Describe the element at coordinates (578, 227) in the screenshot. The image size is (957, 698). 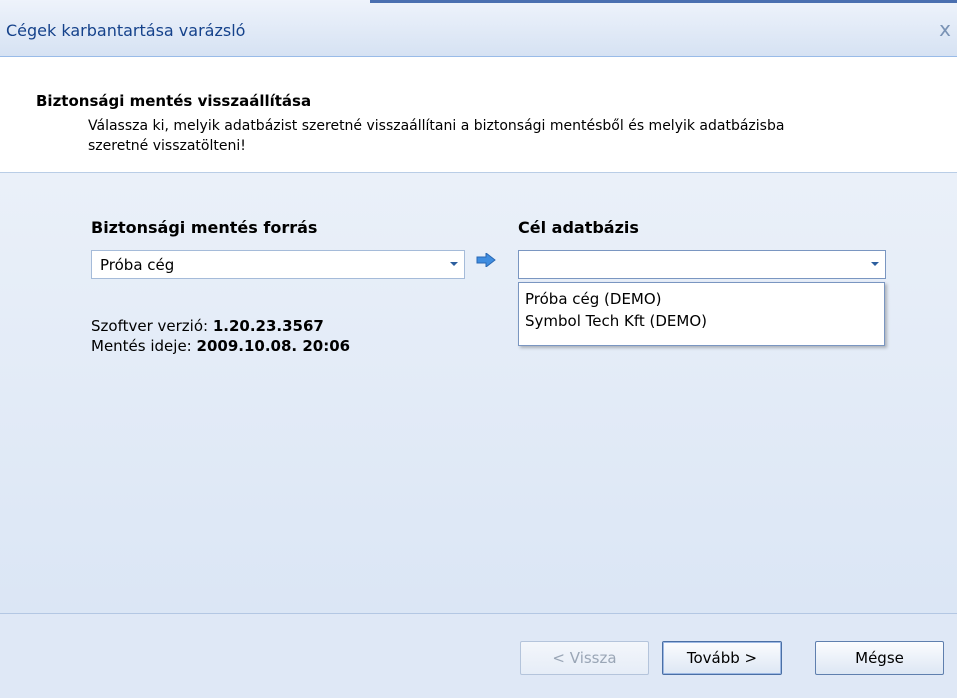
I see `target-label: Cél adatbázis` at that location.